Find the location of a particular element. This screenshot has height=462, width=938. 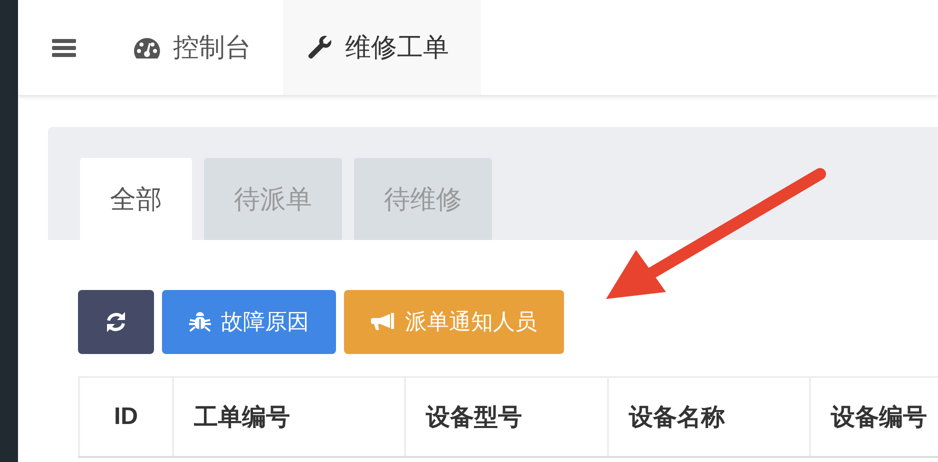

wrench-icon is located at coordinates (320, 47).